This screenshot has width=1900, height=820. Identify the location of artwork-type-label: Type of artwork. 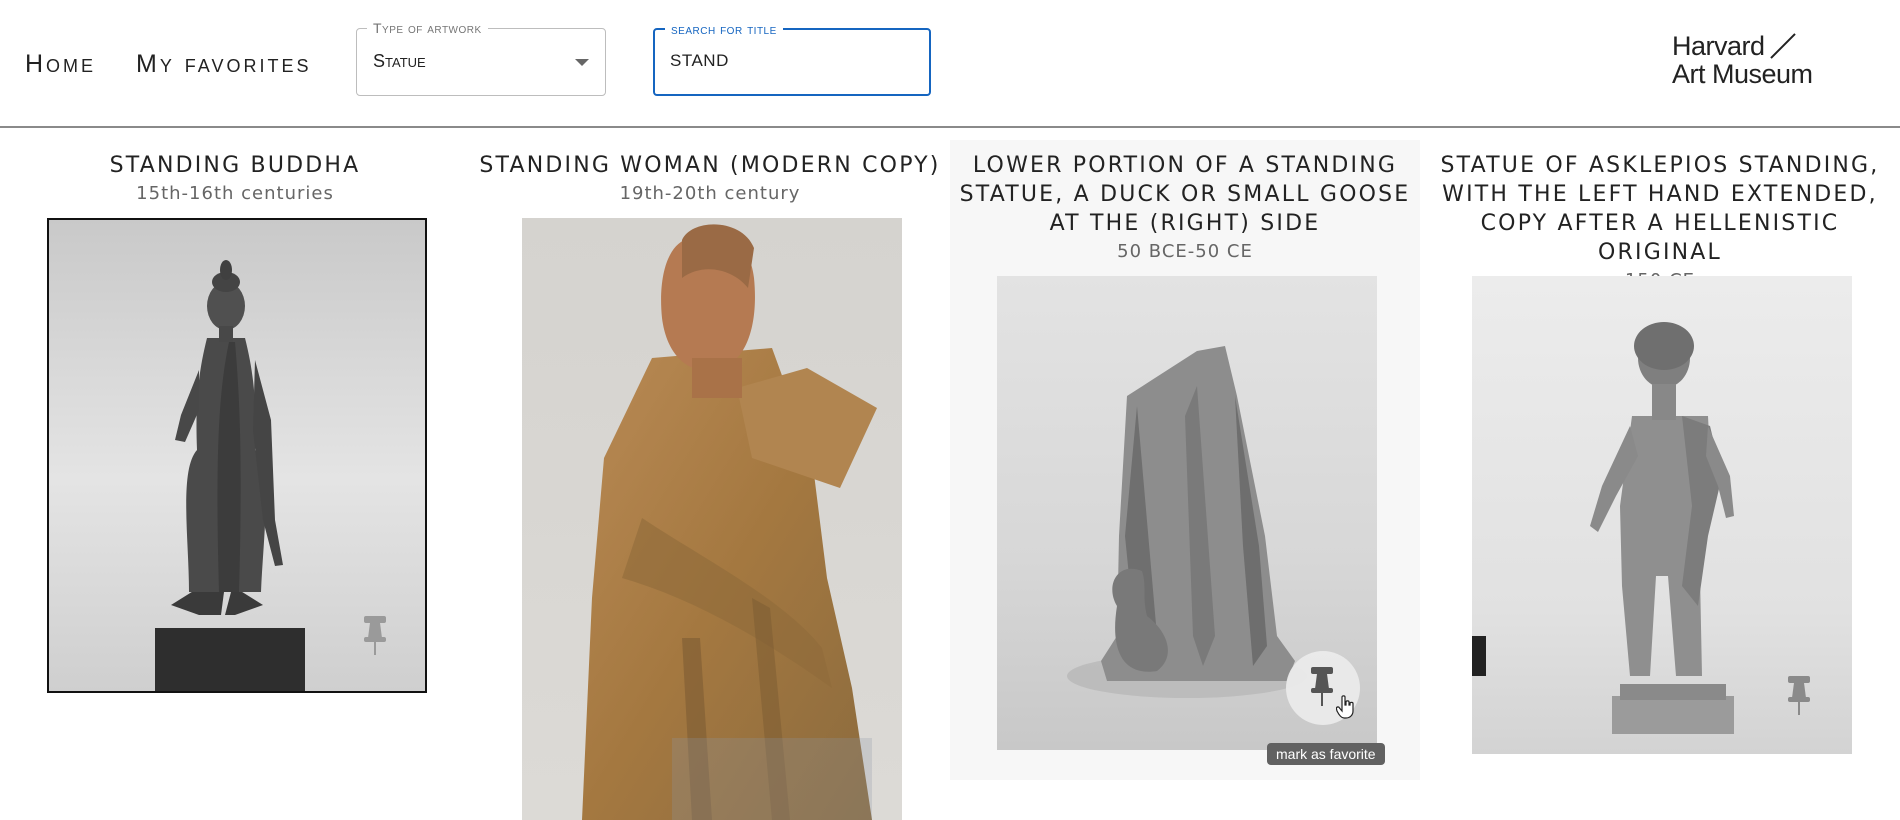
(427, 28).